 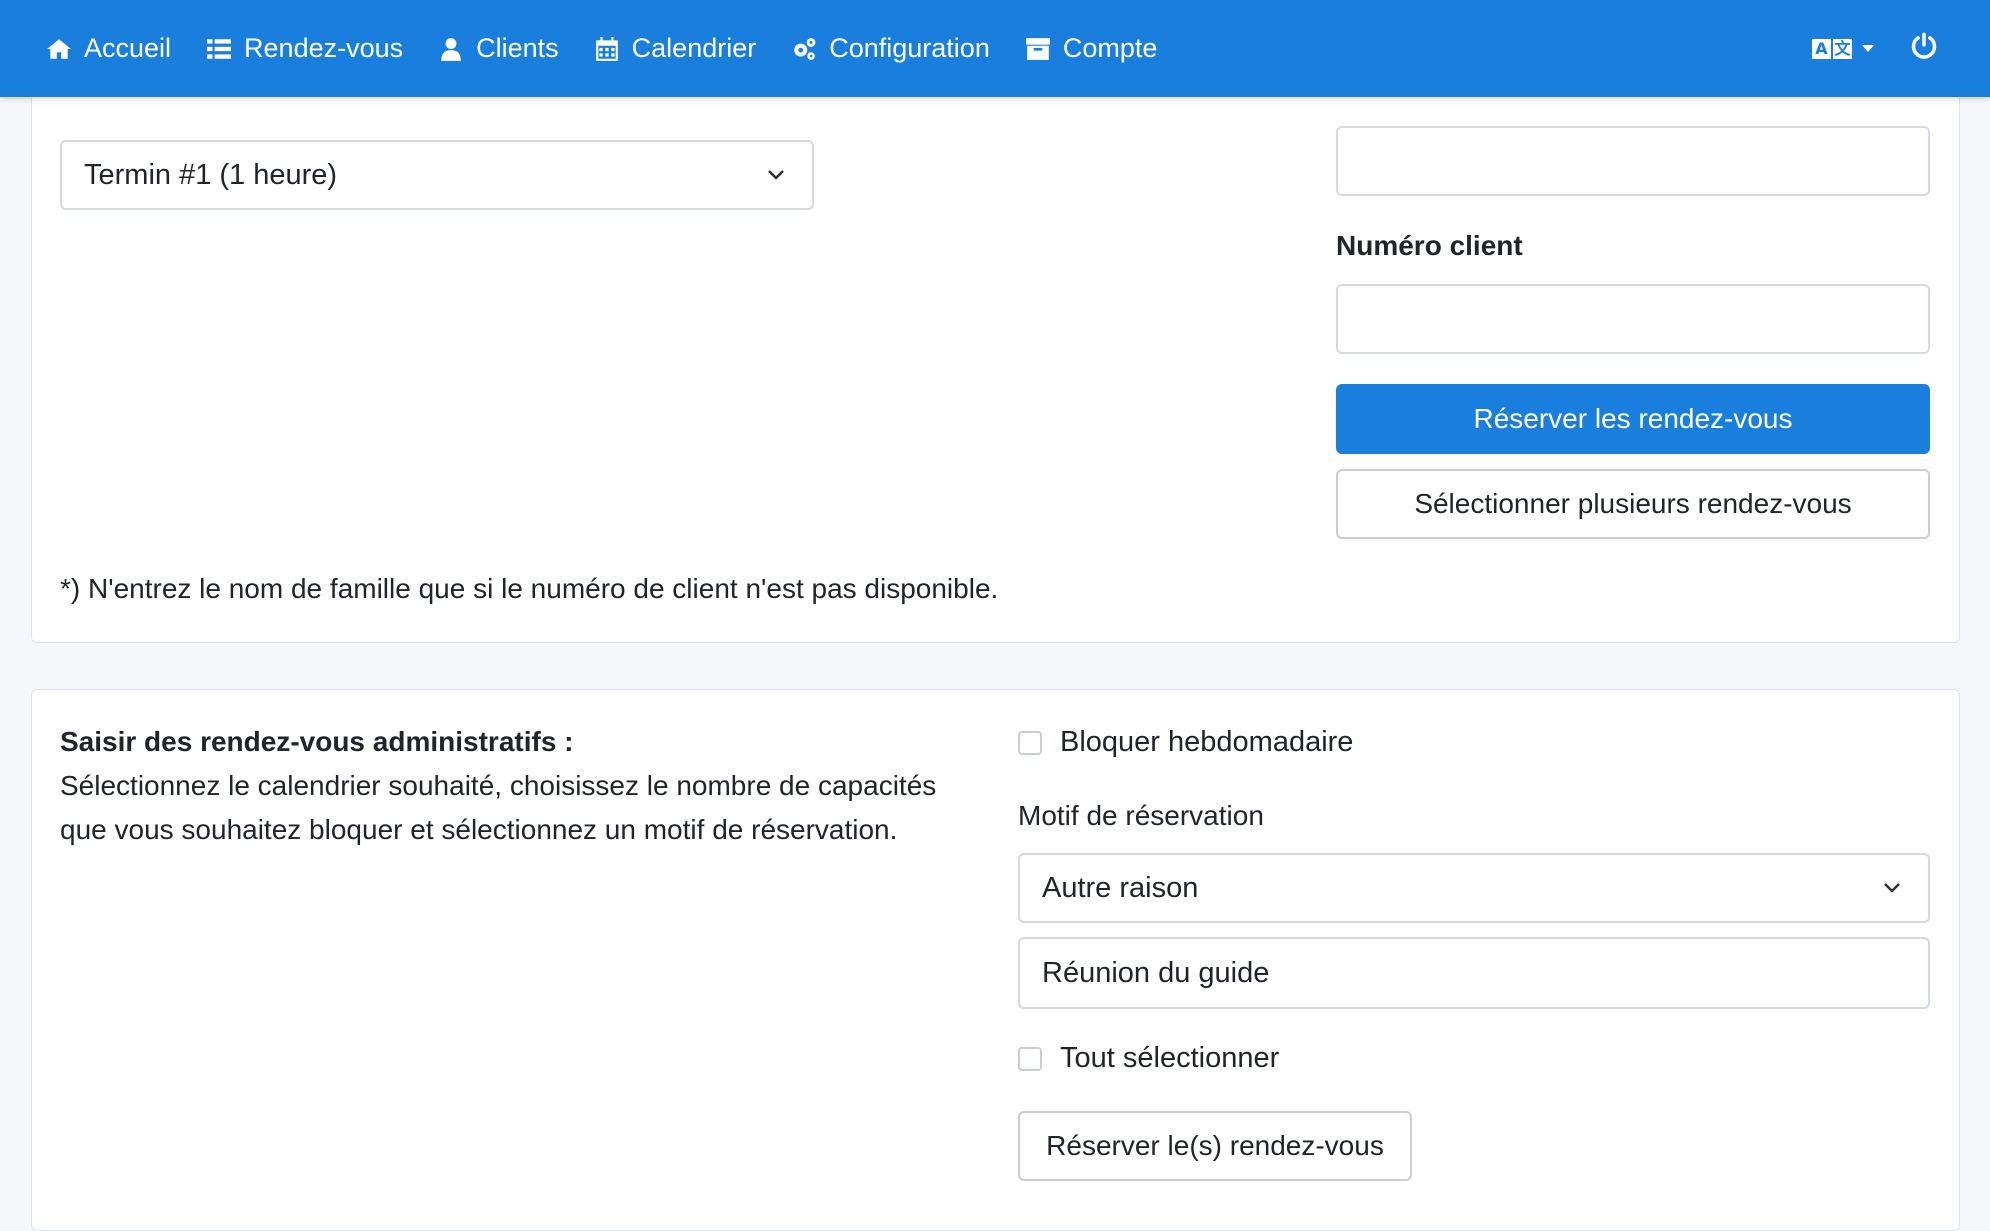 I want to click on nav-item-home: Accueil, so click(x=108, y=48).